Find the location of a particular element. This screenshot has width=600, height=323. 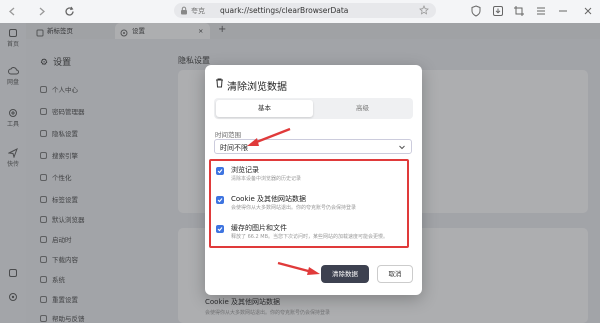

tab-advanced: 高级 is located at coordinates (362, 108).